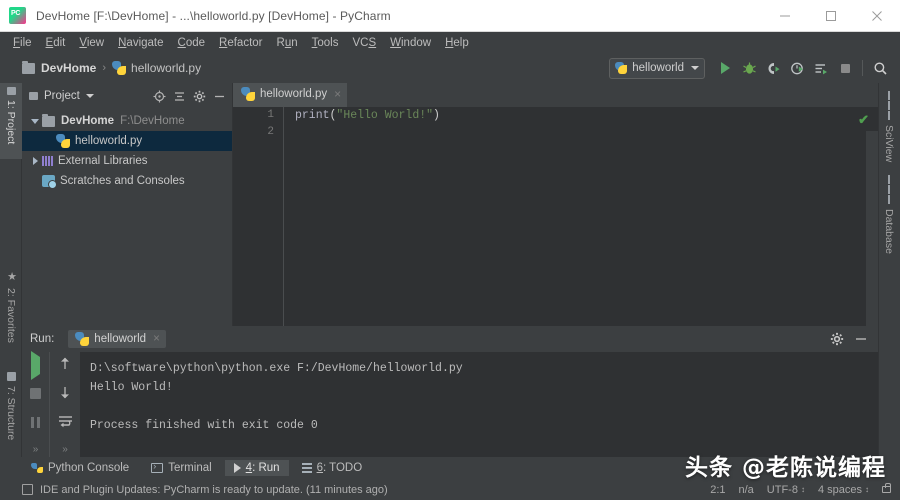 The width and height of the screenshot is (900, 500). What do you see at coordinates (821, 68) in the screenshot?
I see `run-with-console-button` at bounding box center [821, 68].